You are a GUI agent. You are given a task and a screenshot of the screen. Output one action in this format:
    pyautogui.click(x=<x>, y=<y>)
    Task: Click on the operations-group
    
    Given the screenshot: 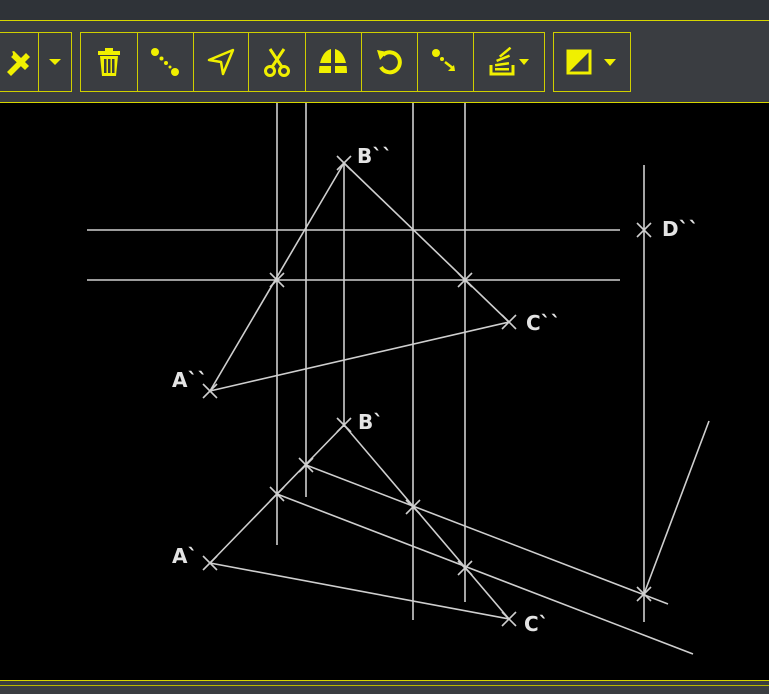 What is the action you would take?
    pyautogui.click(x=312, y=62)
    